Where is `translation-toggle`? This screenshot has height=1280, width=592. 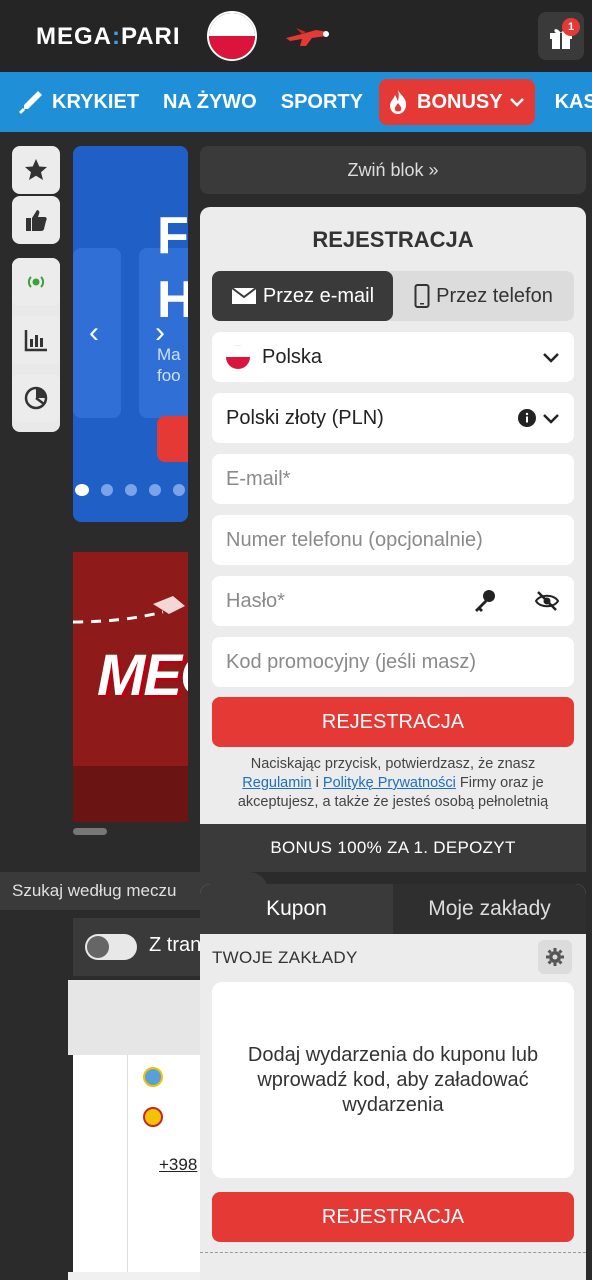 translation-toggle is located at coordinates (111, 947).